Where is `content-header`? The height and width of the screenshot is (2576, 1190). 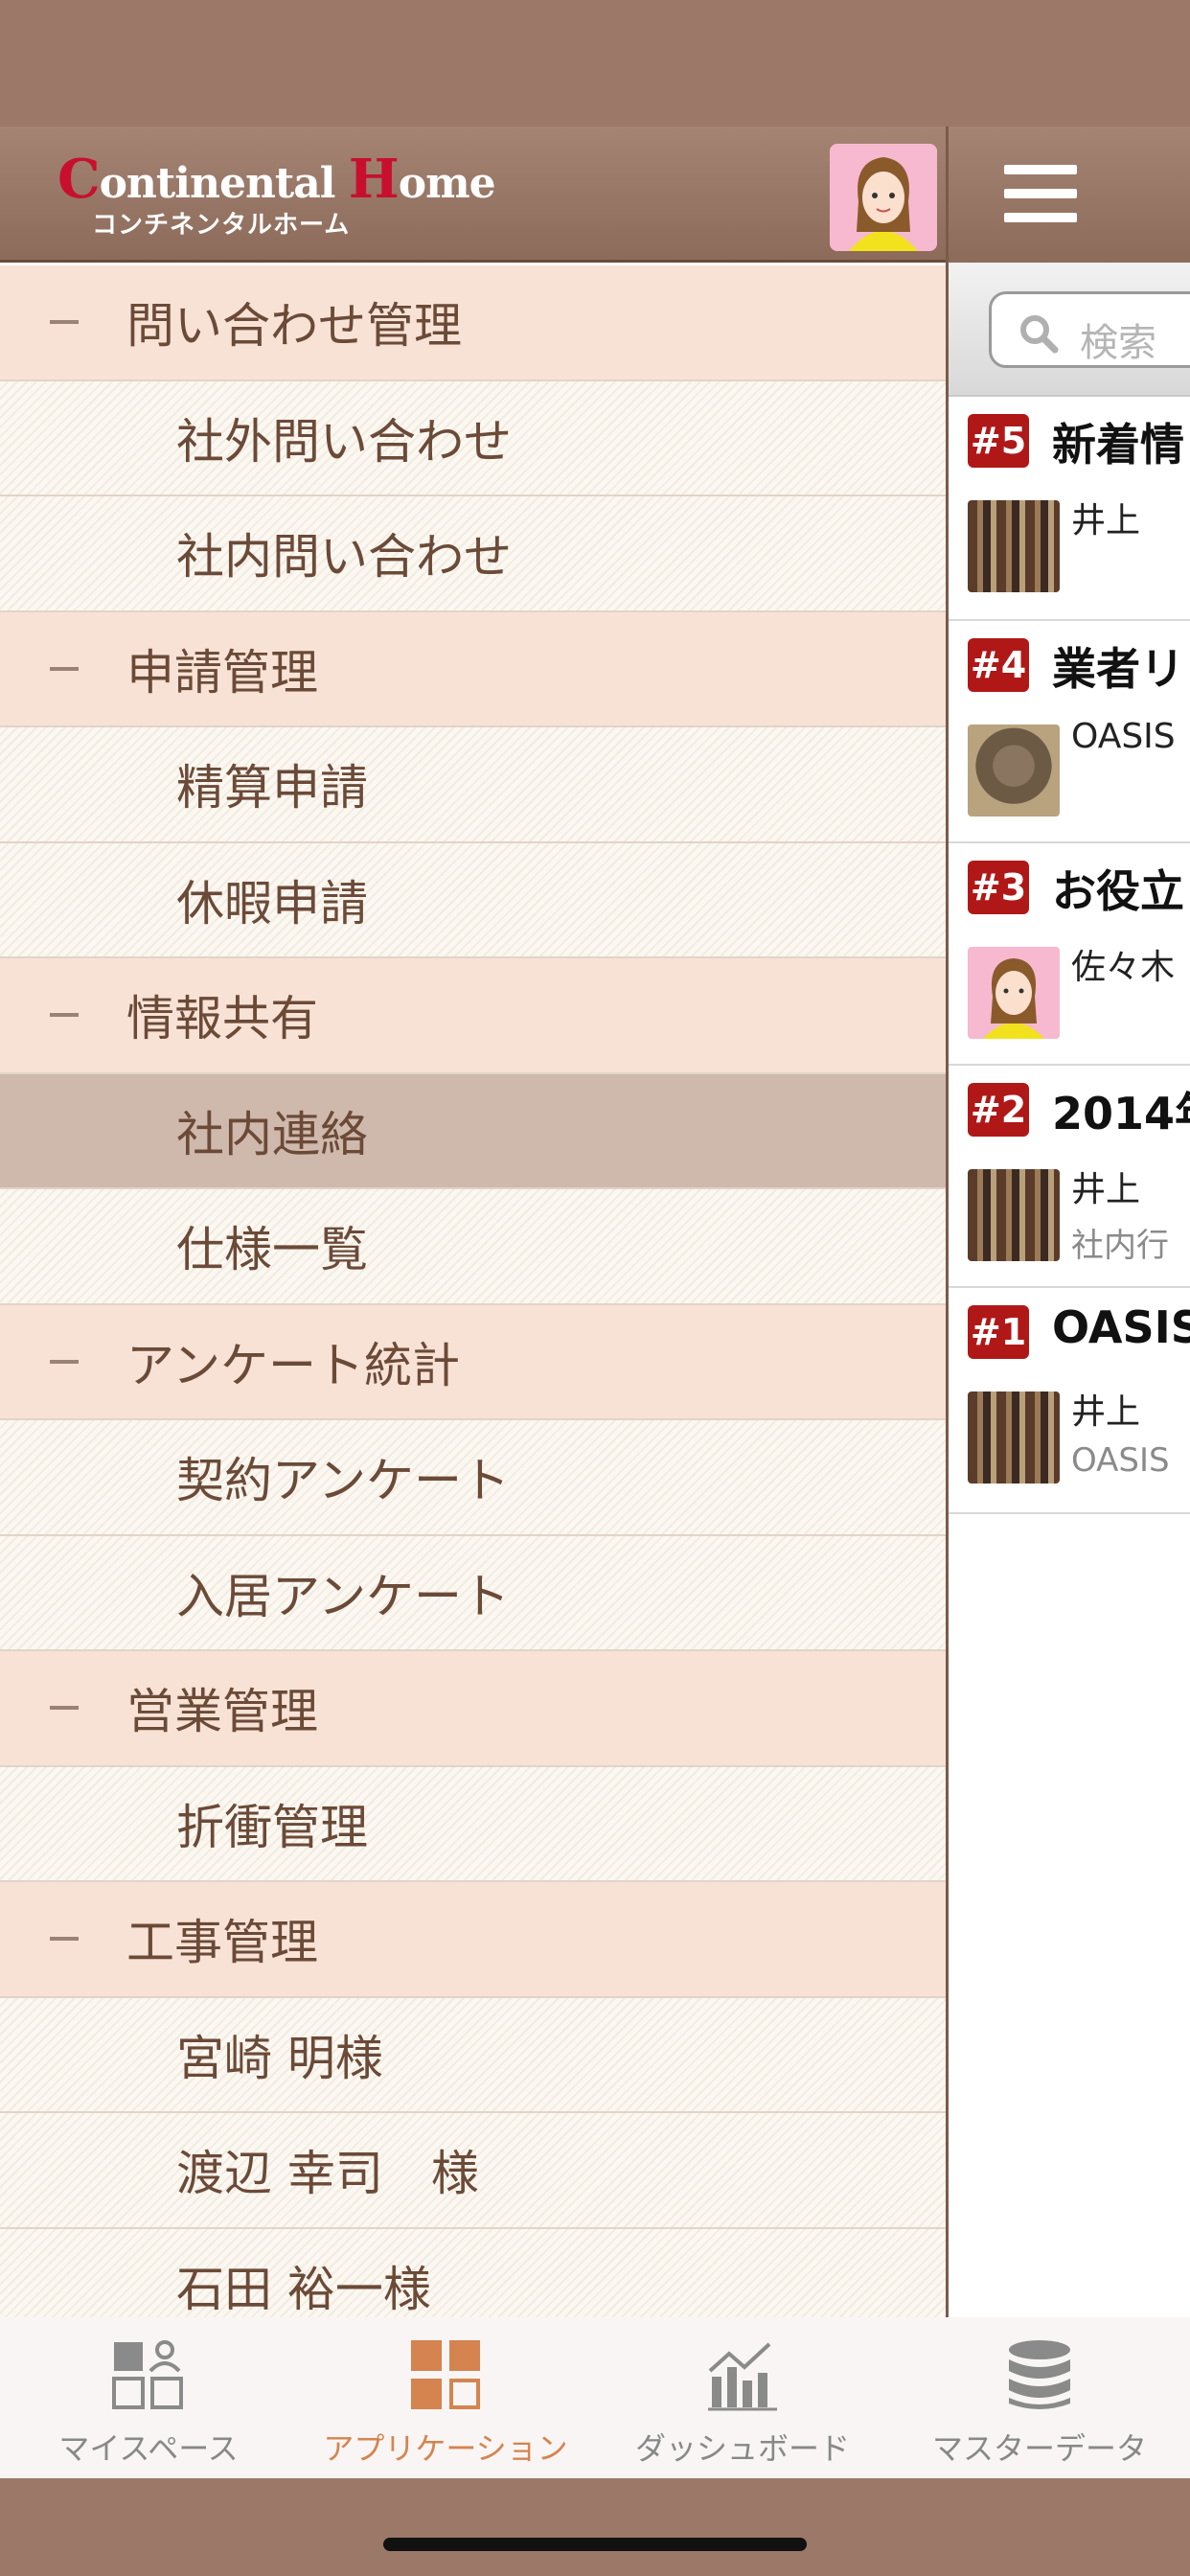 content-header is located at coordinates (1070, 194).